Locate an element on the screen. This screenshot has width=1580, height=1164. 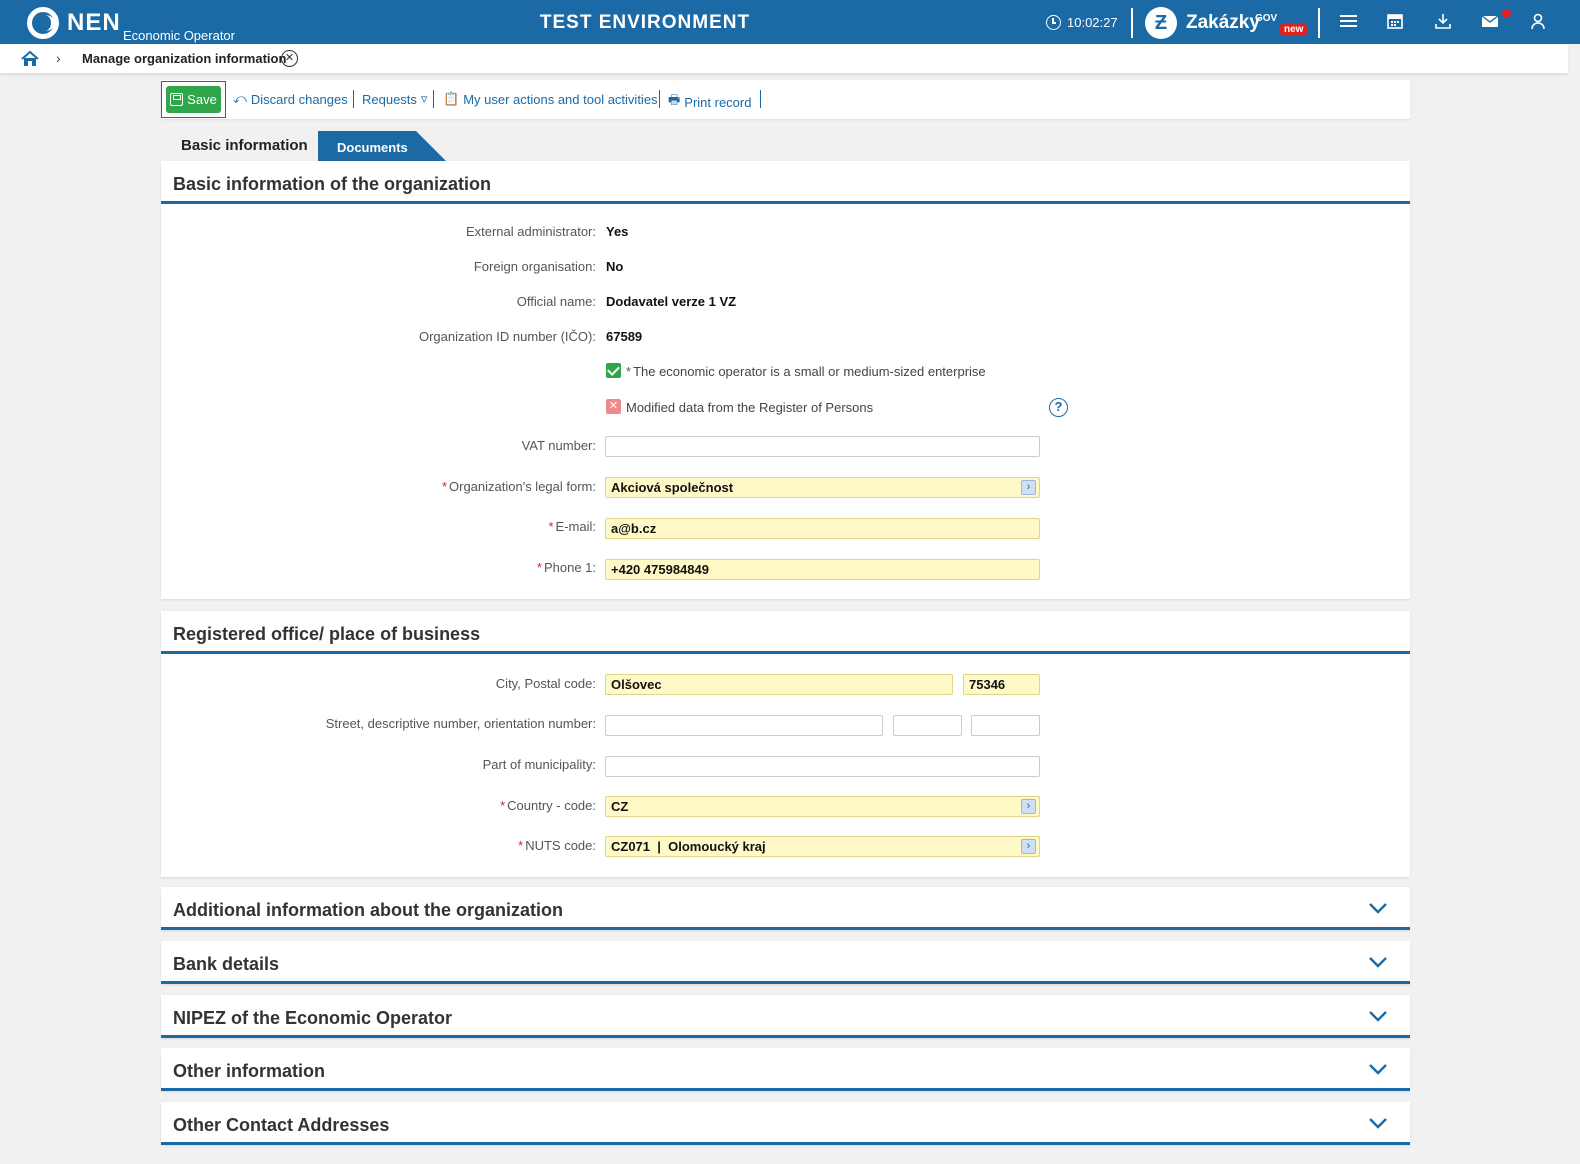
save-button: Save is located at coordinates (193, 99).